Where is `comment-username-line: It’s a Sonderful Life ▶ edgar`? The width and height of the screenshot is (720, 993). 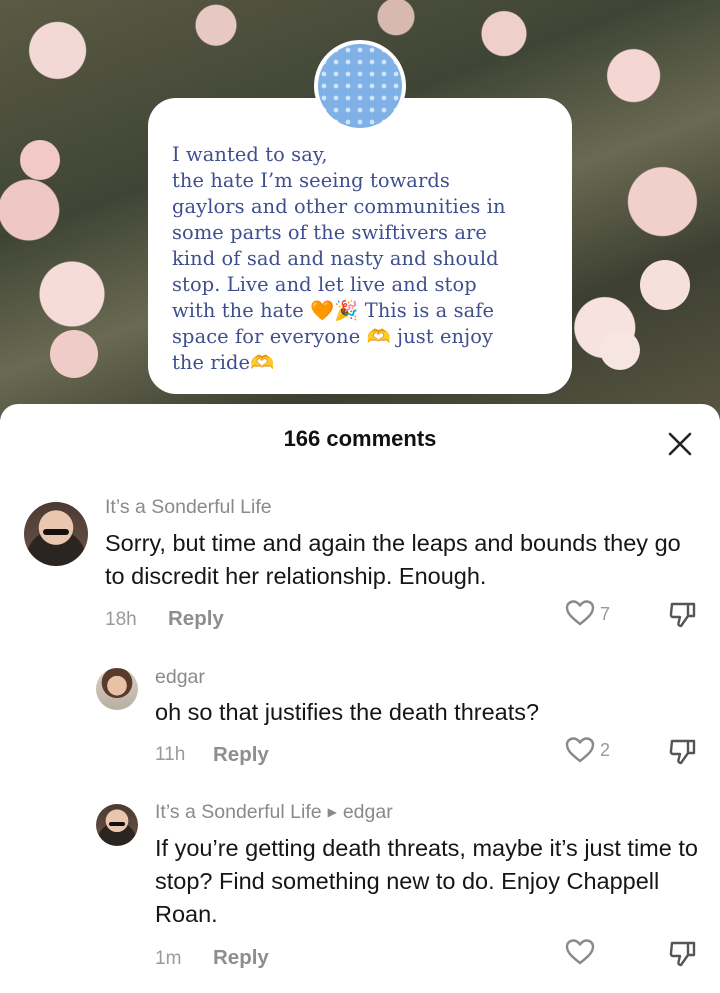
comment-username-line: It’s a Sonderful Life ▶ edgar is located at coordinates (274, 812).